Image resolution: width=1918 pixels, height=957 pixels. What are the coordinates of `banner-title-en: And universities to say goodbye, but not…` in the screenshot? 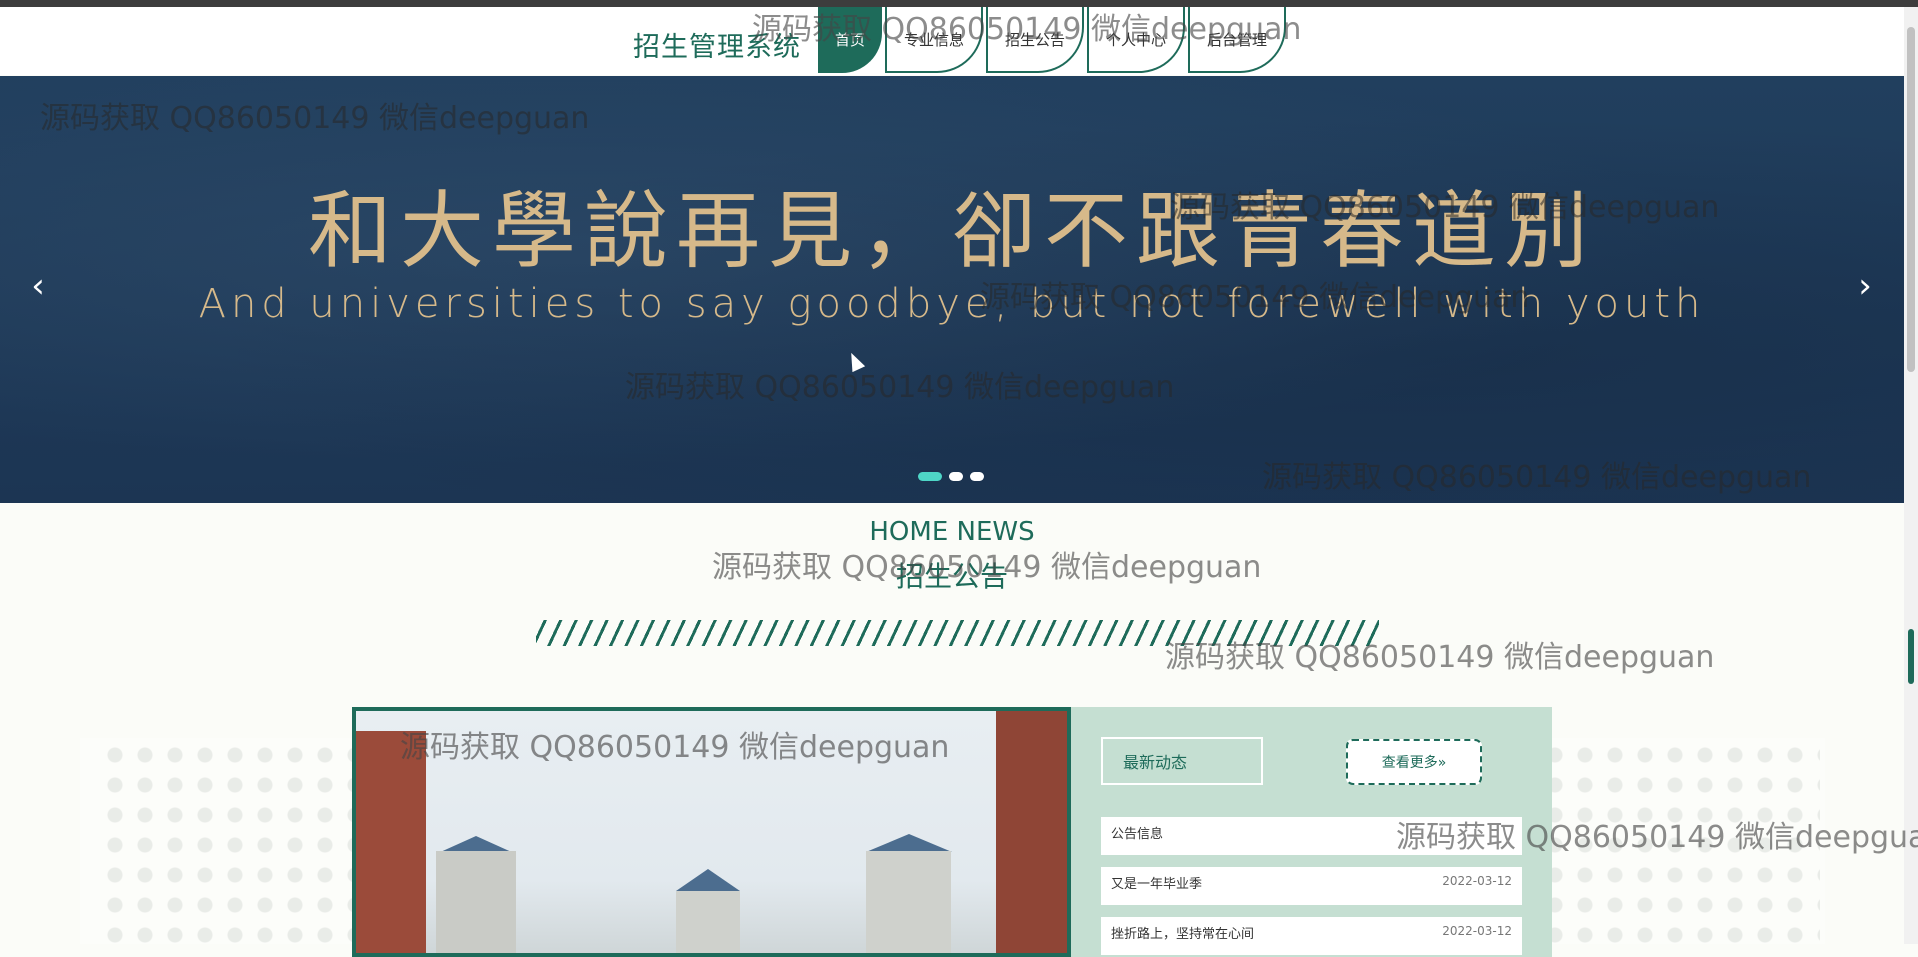 It's located at (952, 304).